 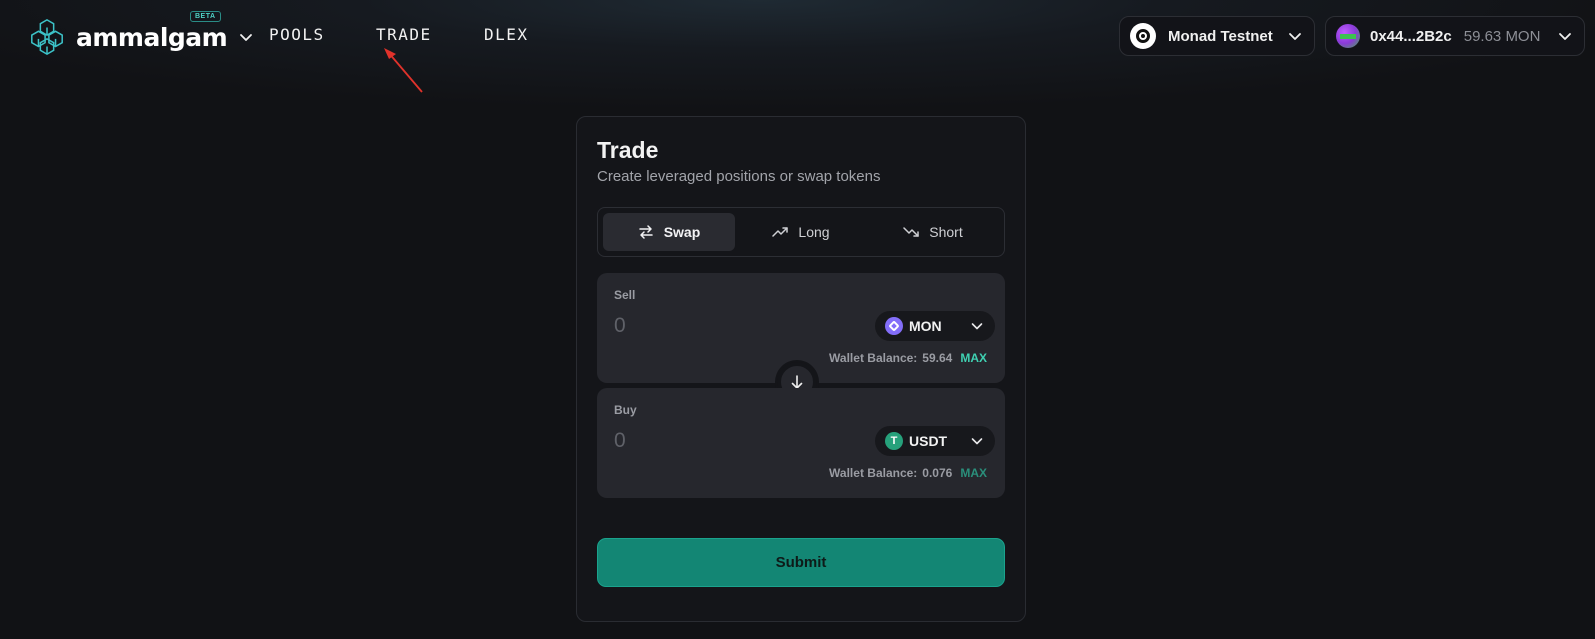 I want to click on sell-max-button: MAX, so click(x=973, y=358).